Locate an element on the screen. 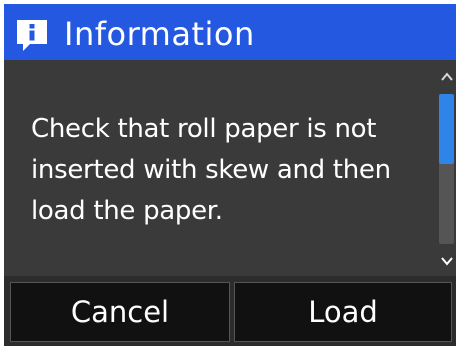 The image size is (457, 347). cancel-button: Cancel is located at coordinates (120, 312).